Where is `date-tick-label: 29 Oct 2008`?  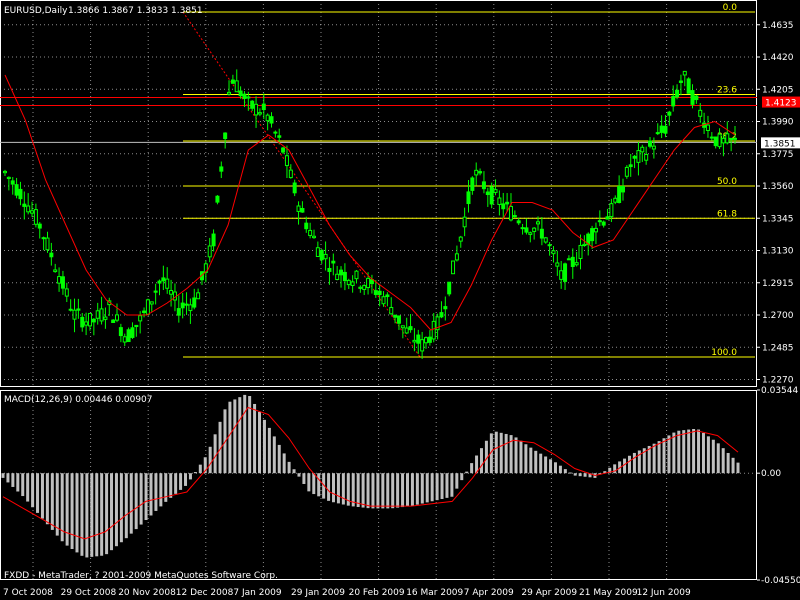 date-tick-label: 29 Oct 2008 is located at coordinates (89, 593).